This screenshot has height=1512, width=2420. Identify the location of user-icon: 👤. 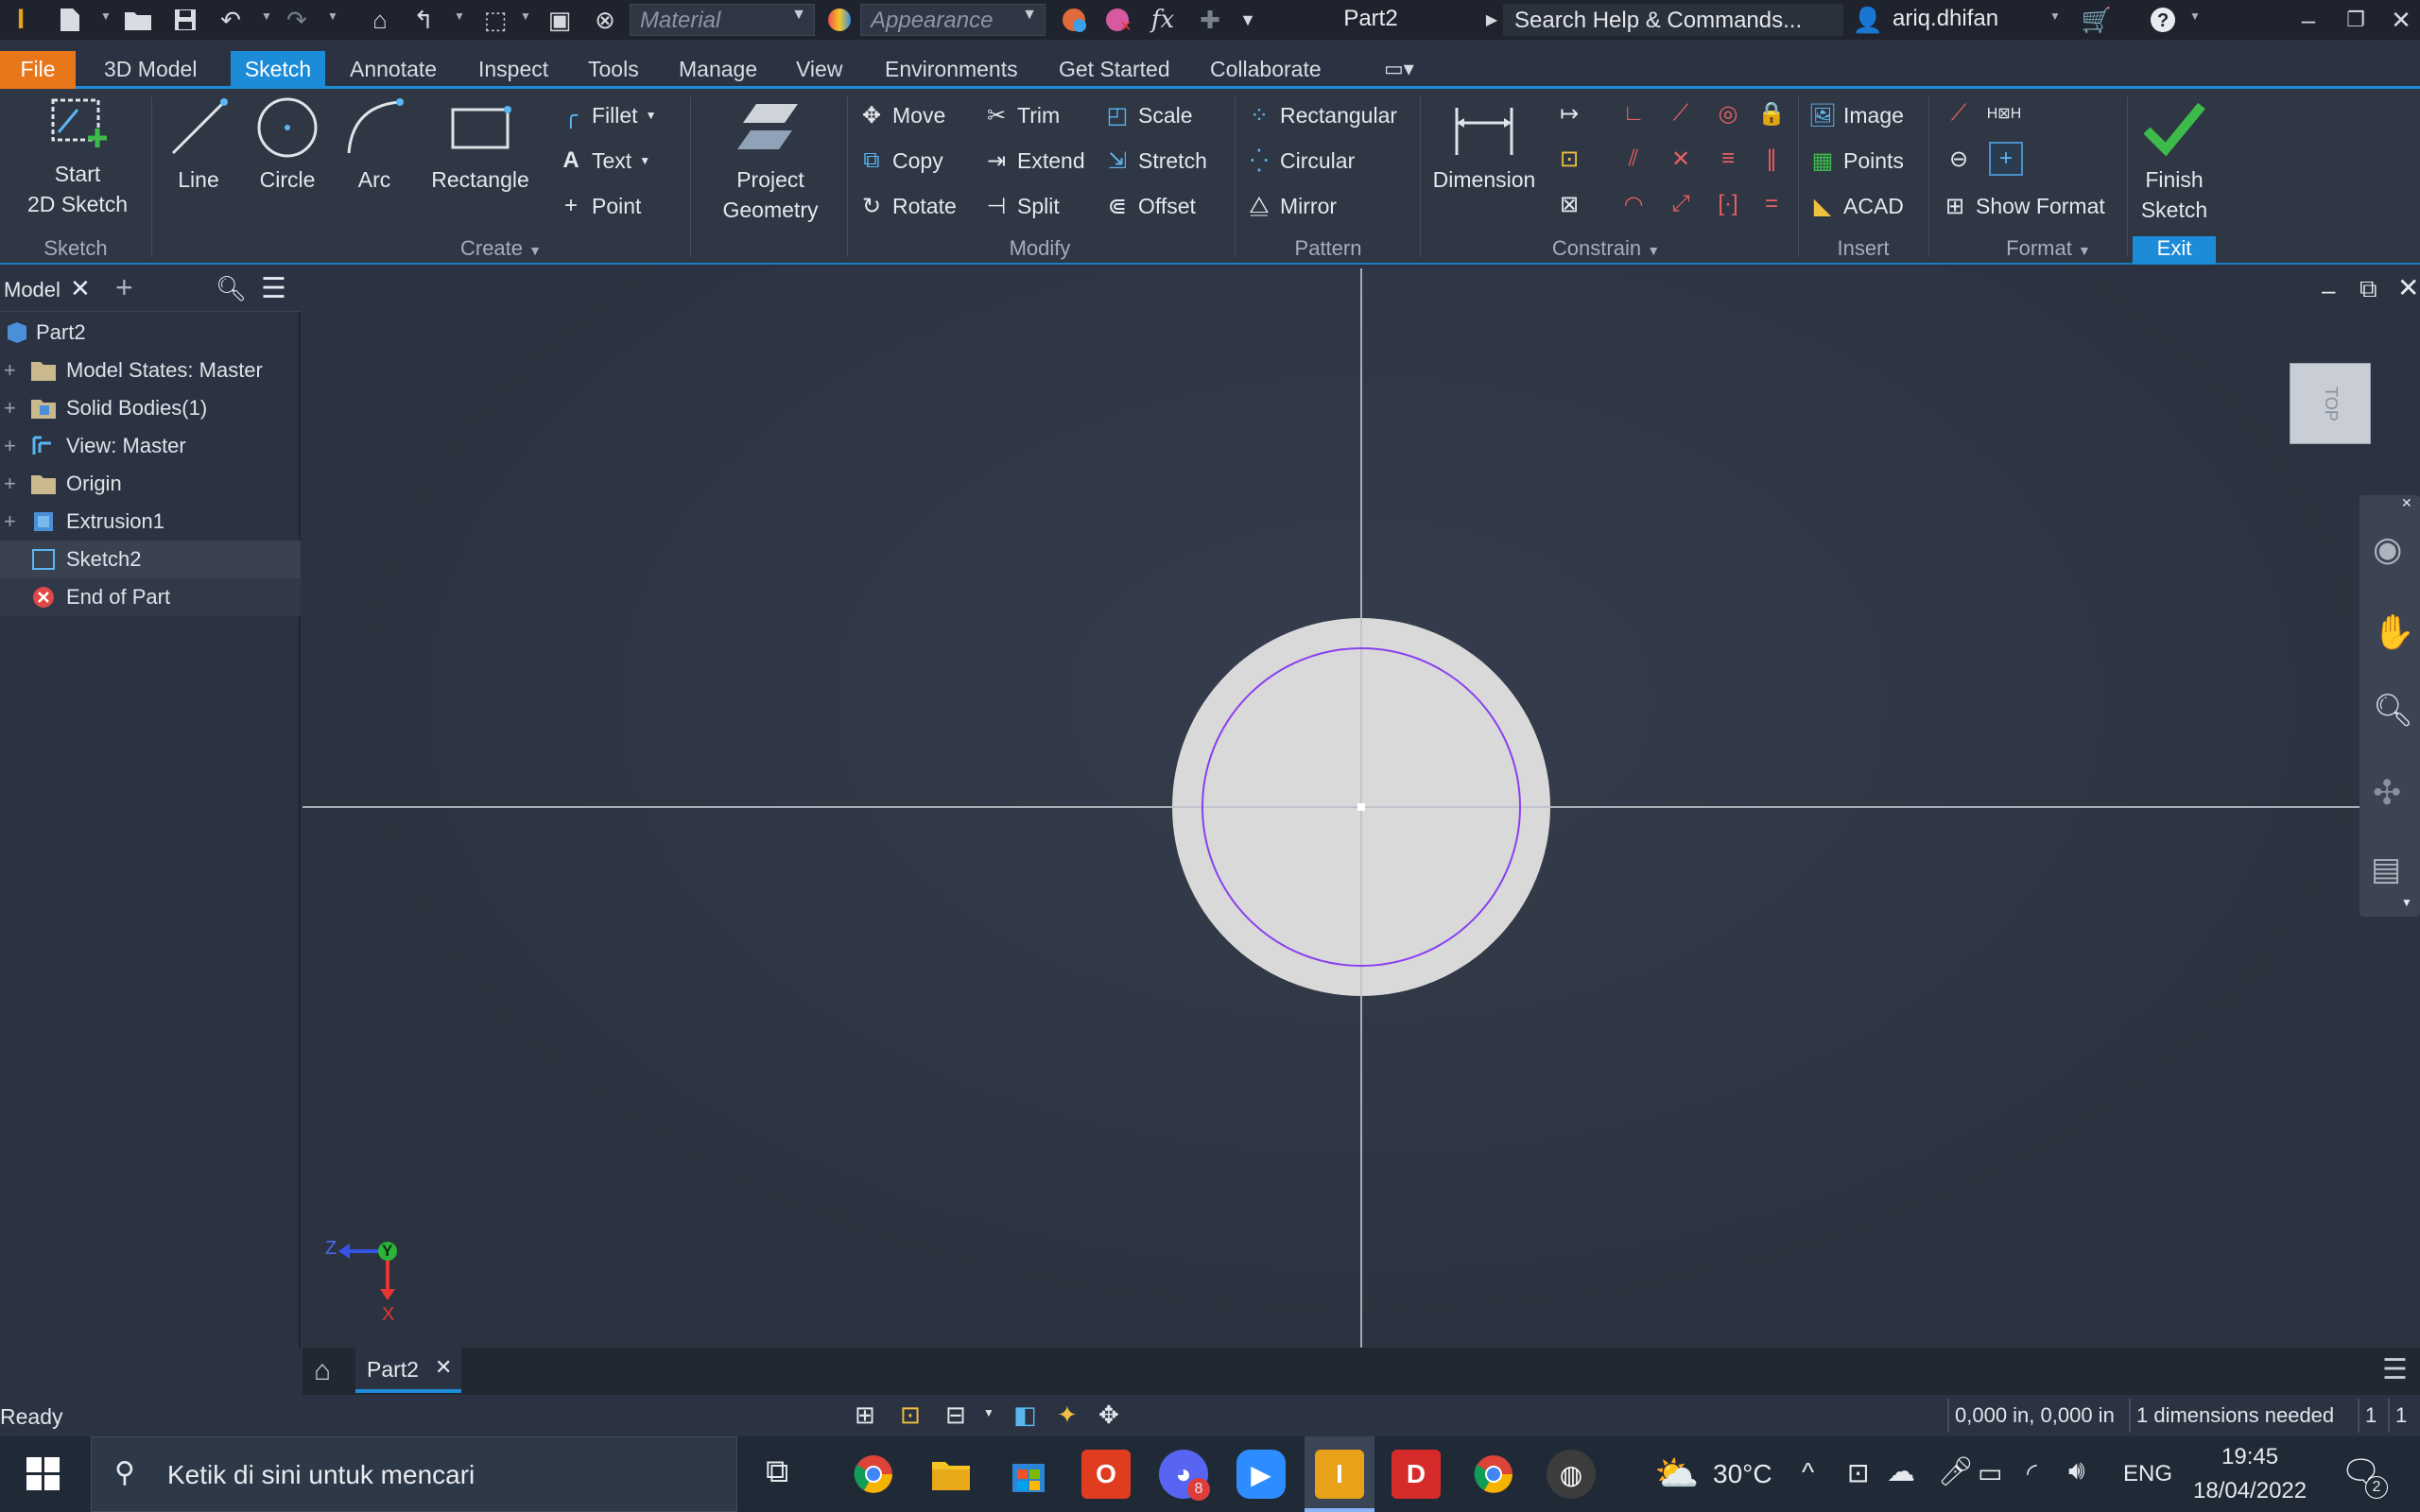
(1868, 20).